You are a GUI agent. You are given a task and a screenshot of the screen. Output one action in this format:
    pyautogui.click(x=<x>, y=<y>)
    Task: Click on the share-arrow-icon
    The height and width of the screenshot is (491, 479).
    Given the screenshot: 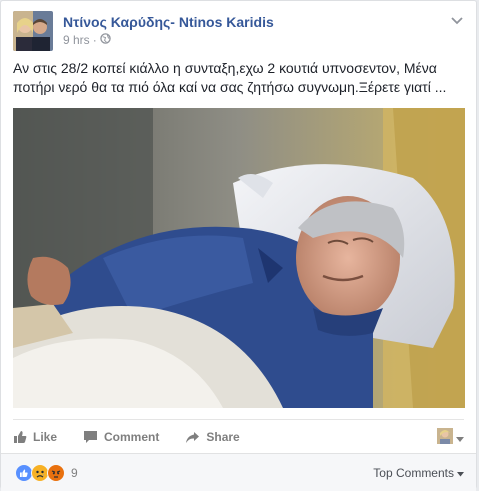 What is the action you would take?
    pyautogui.click(x=192, y=437)
    